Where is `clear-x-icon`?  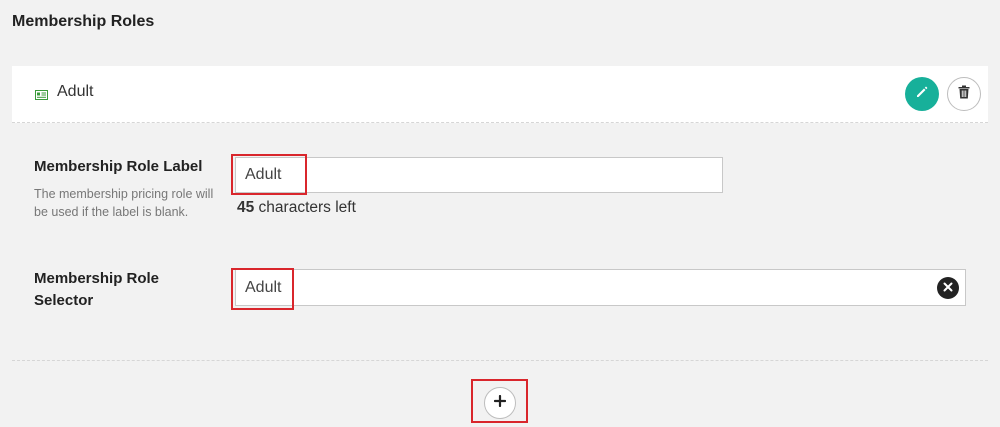
clear-x-icon is located at coordinates (948, 288).